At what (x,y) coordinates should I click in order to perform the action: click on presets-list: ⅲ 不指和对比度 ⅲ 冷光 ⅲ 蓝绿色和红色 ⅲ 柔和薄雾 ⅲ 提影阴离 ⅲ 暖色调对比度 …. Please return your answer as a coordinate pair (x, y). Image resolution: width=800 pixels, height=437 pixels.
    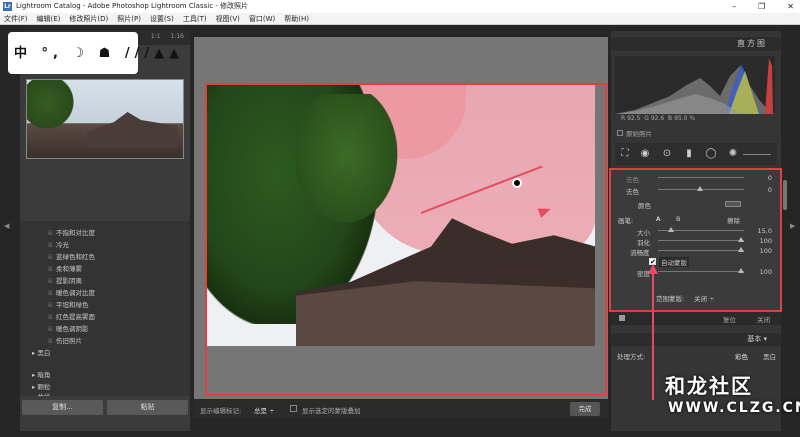
    Looking at the image, I should click on (105, 308).